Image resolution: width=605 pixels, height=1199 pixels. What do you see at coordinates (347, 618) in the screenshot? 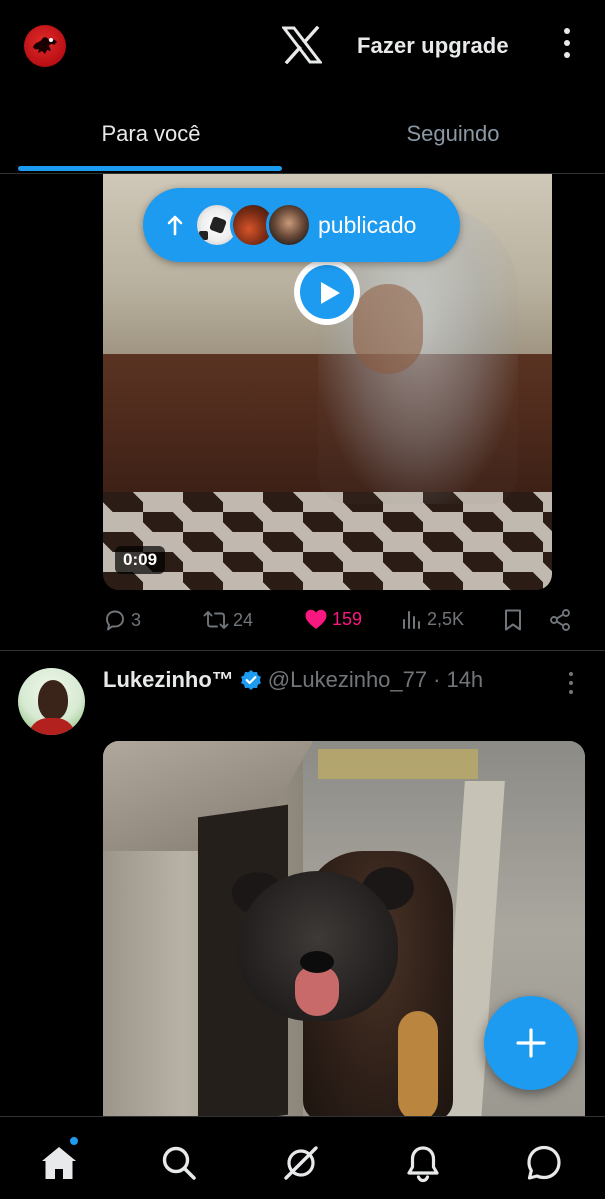
I see `like-count: 159` at bounding box center [347, 618].